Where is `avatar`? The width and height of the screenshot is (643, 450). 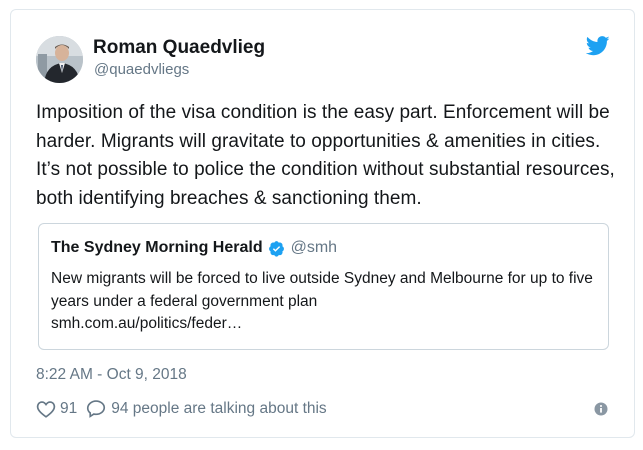
avatar is located at coordinates (59, 59).